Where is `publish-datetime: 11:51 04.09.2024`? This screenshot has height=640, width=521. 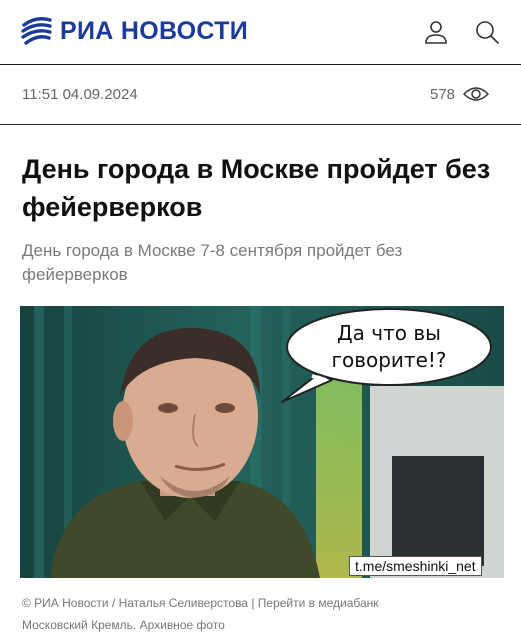
publish-datetime: 11:51 04.09.2024 is located at coordinates (80, 94).